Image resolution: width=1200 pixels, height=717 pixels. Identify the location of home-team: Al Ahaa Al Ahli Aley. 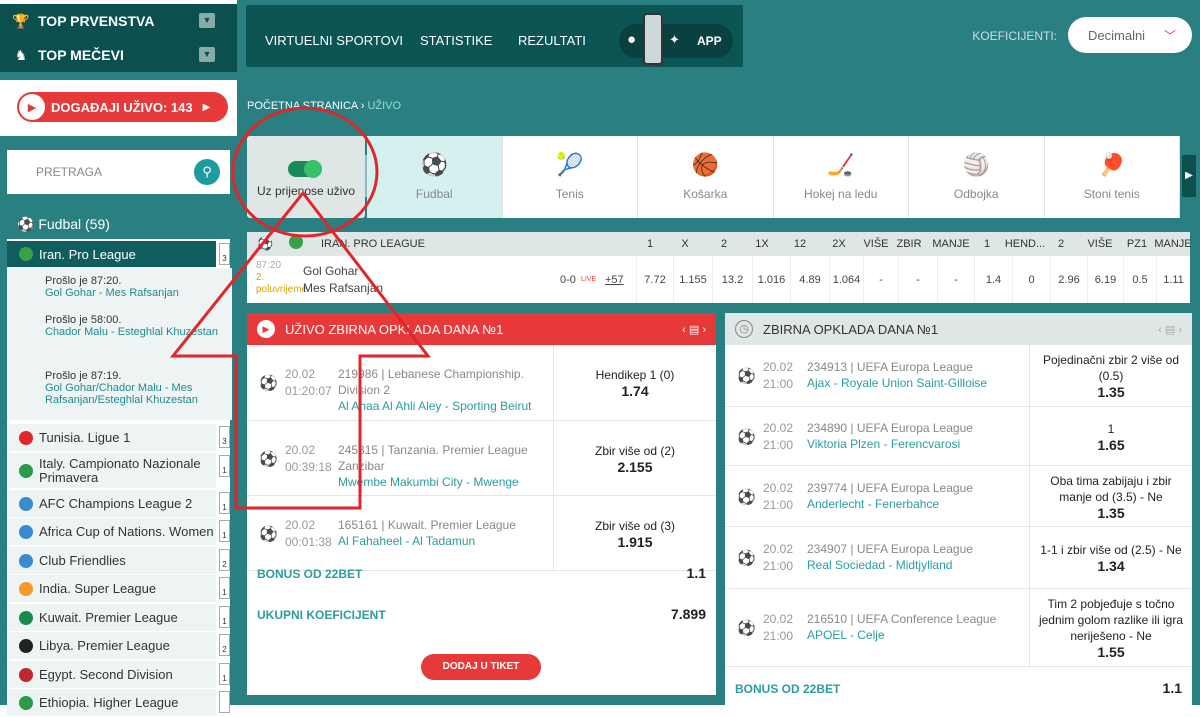
(389, 406).